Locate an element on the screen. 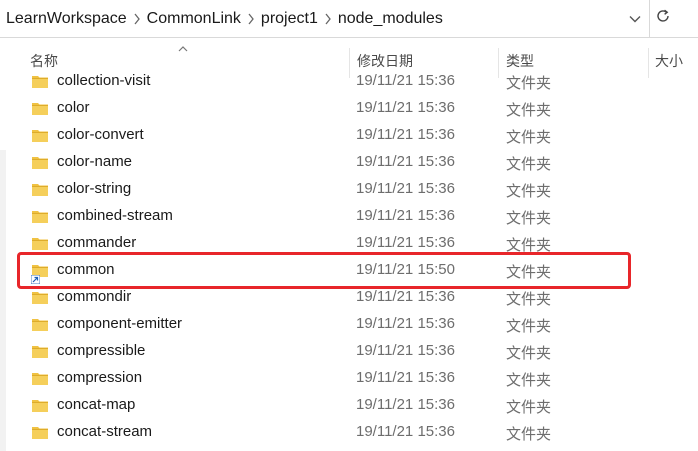 The width and height of the screenshot is (698, 451). list-item: concat-map 19/11/21 15:36 文件夹 is located at coordinates (349, 405).